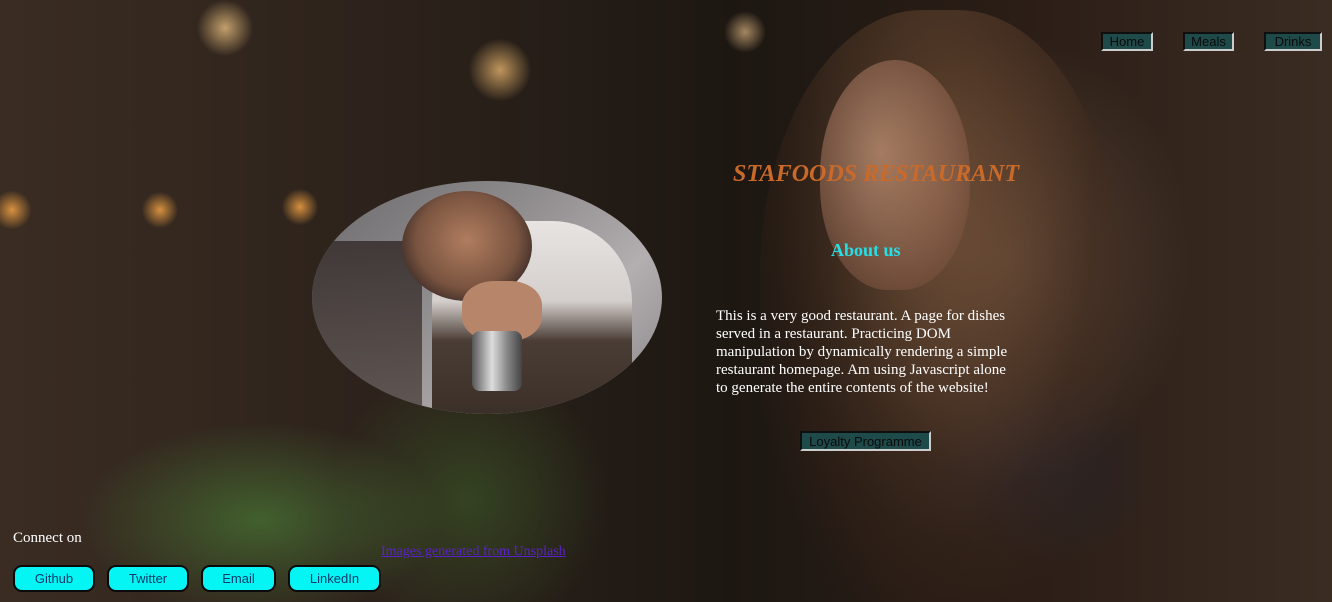 The width and height of the screenshot is (1332, 602). Describe the element at coordinates (47, 538) in the screenshot. I see `connect-label: Connect on` at that location.